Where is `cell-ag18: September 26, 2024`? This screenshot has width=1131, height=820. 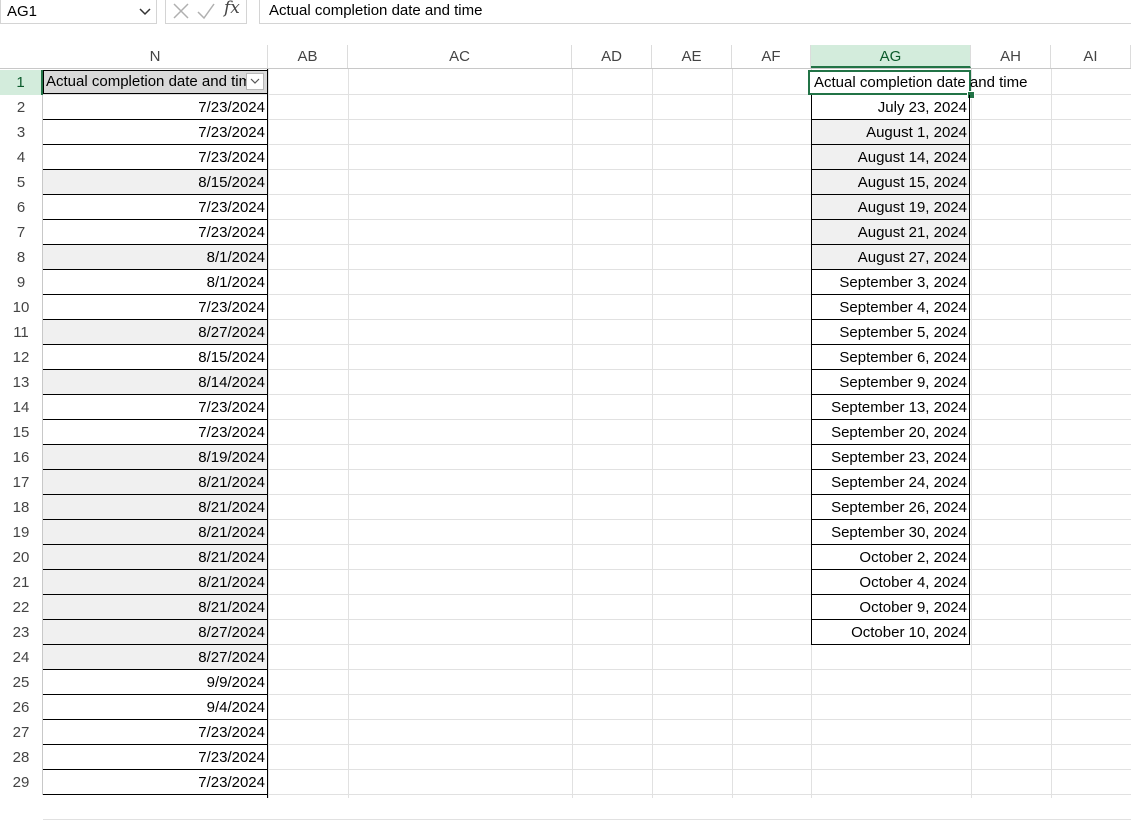 cell-ag18: September 26, 2024 is located at coordinates (890, 507).